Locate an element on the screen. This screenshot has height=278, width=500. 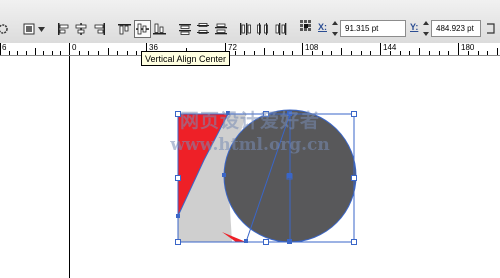
ruler-label: 6 is located at coordinates (4, 47).